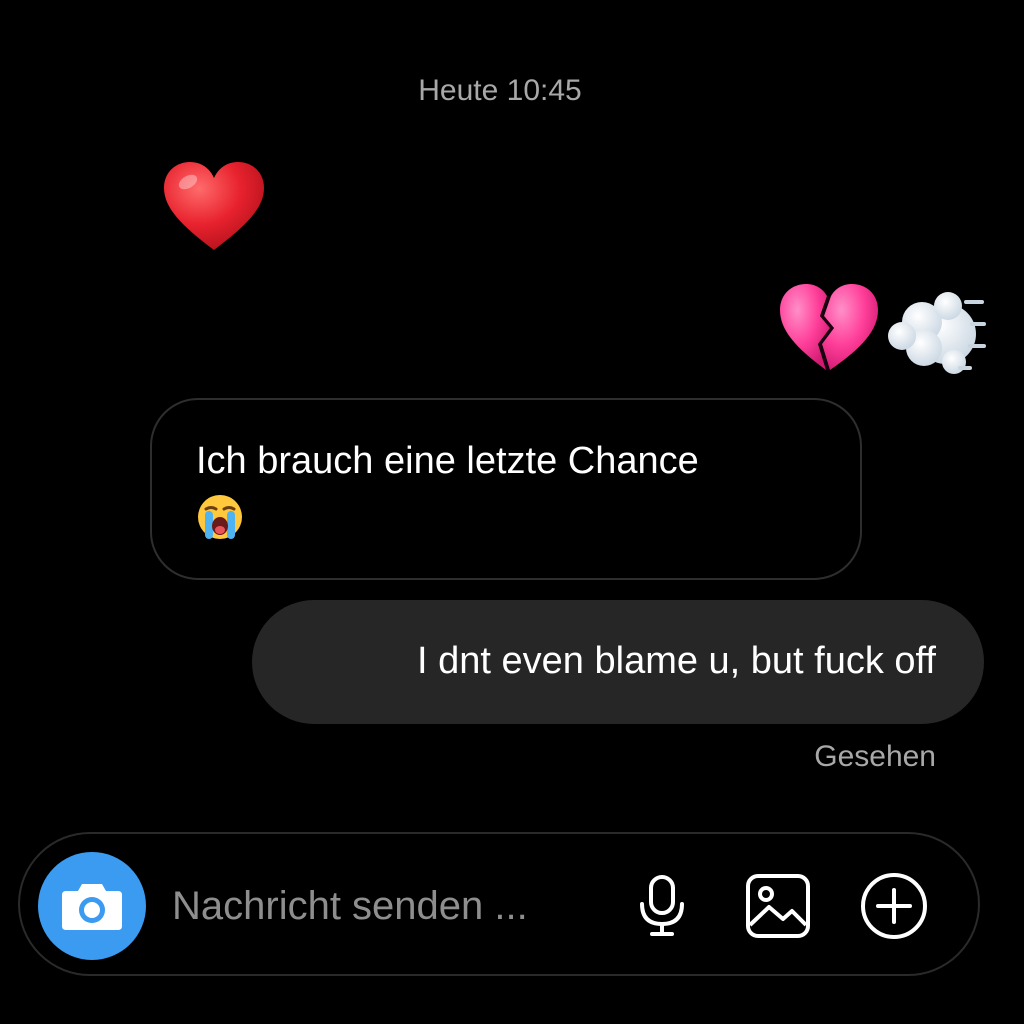 This screenshot has width=1024, height=1024. I want to click on gallery-button, so click(778, 906).